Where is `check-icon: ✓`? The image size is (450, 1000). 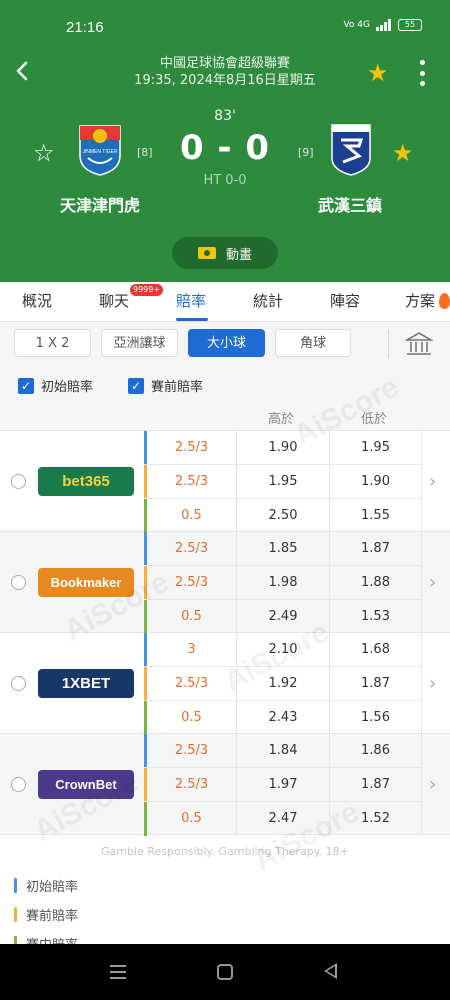
check-icon: ✓ is located at coordinates (136, 385).